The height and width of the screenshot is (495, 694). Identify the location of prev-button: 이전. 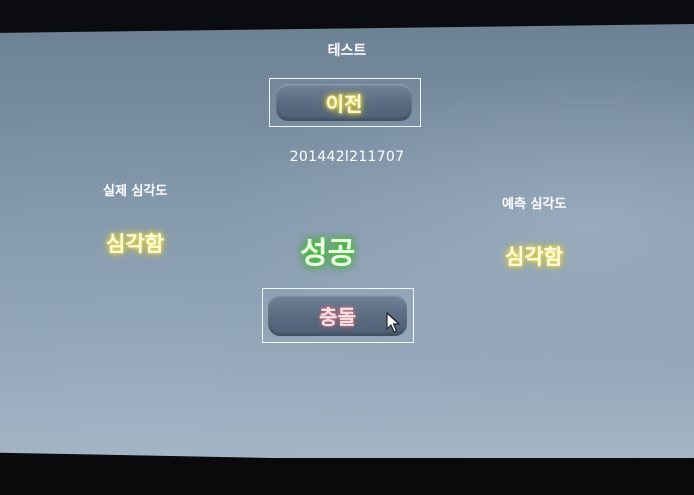
(344, 102).